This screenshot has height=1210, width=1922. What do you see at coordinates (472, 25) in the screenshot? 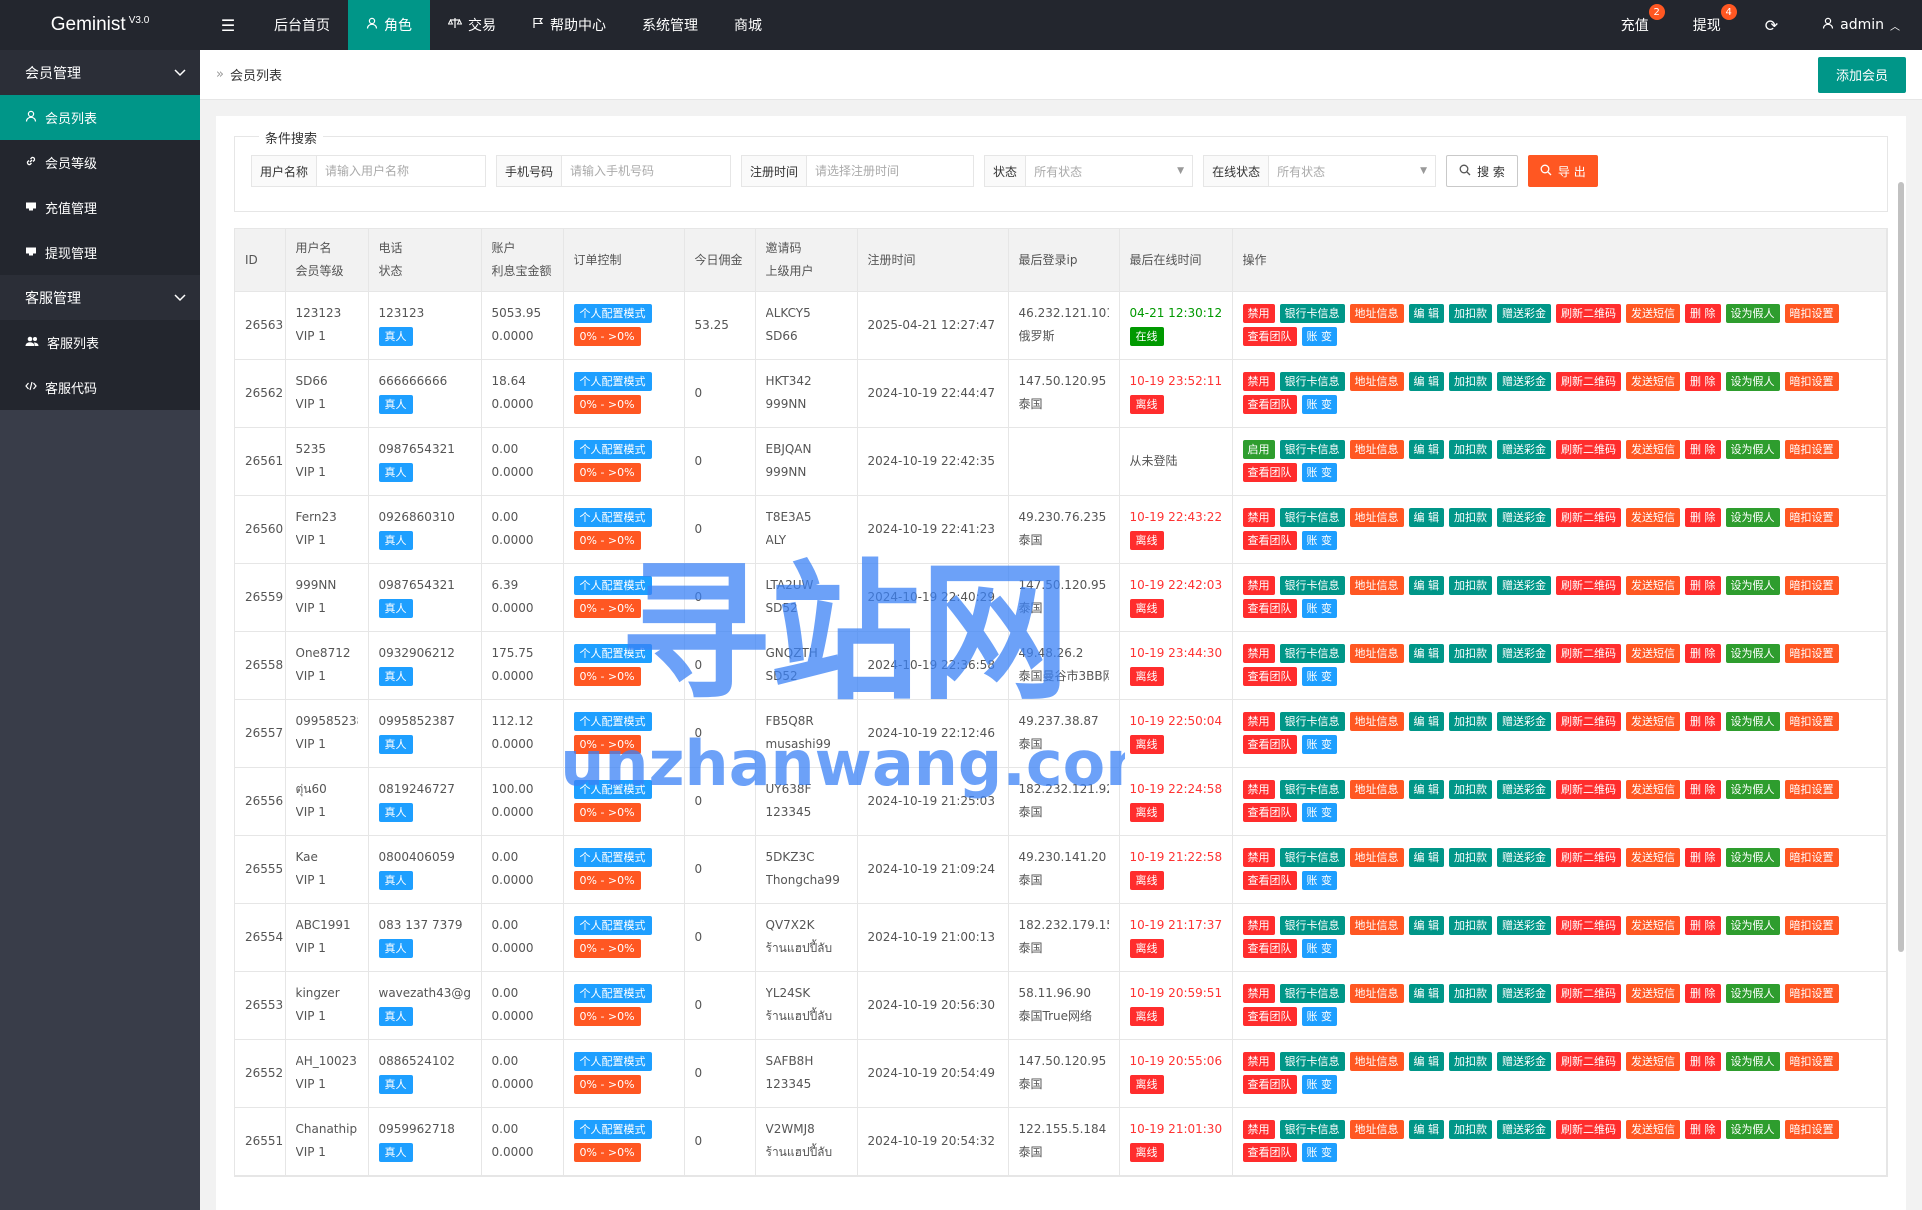
I see `topnav-item: 交易` at bounding box center [472, 25].